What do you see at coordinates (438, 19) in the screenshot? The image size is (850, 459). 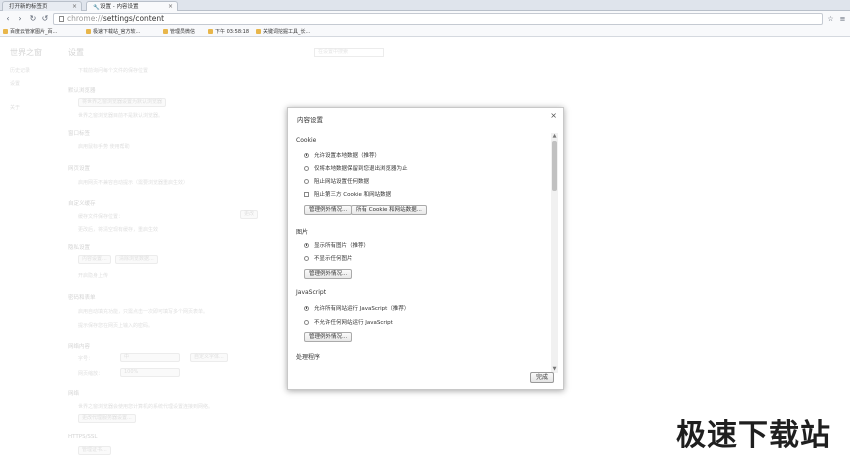 I see `address-bar: chrome://settings/content` at bounding box center [438, 19].